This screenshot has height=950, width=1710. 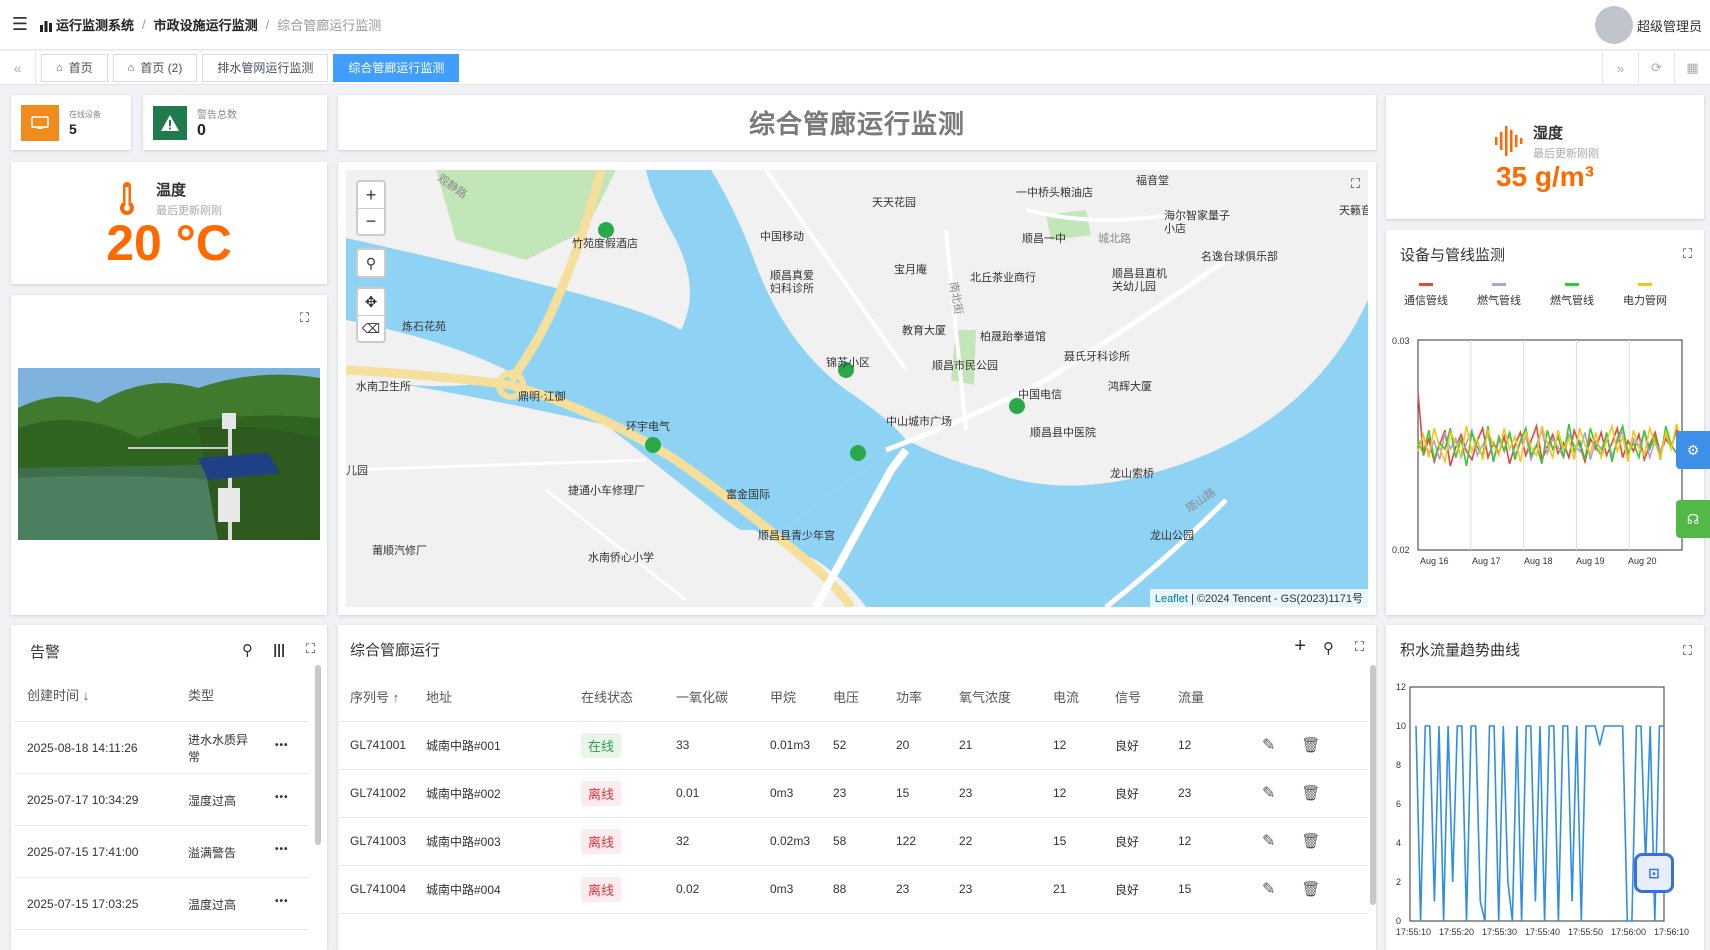 I want to click on alarm-row, so click(x=162, y=939).